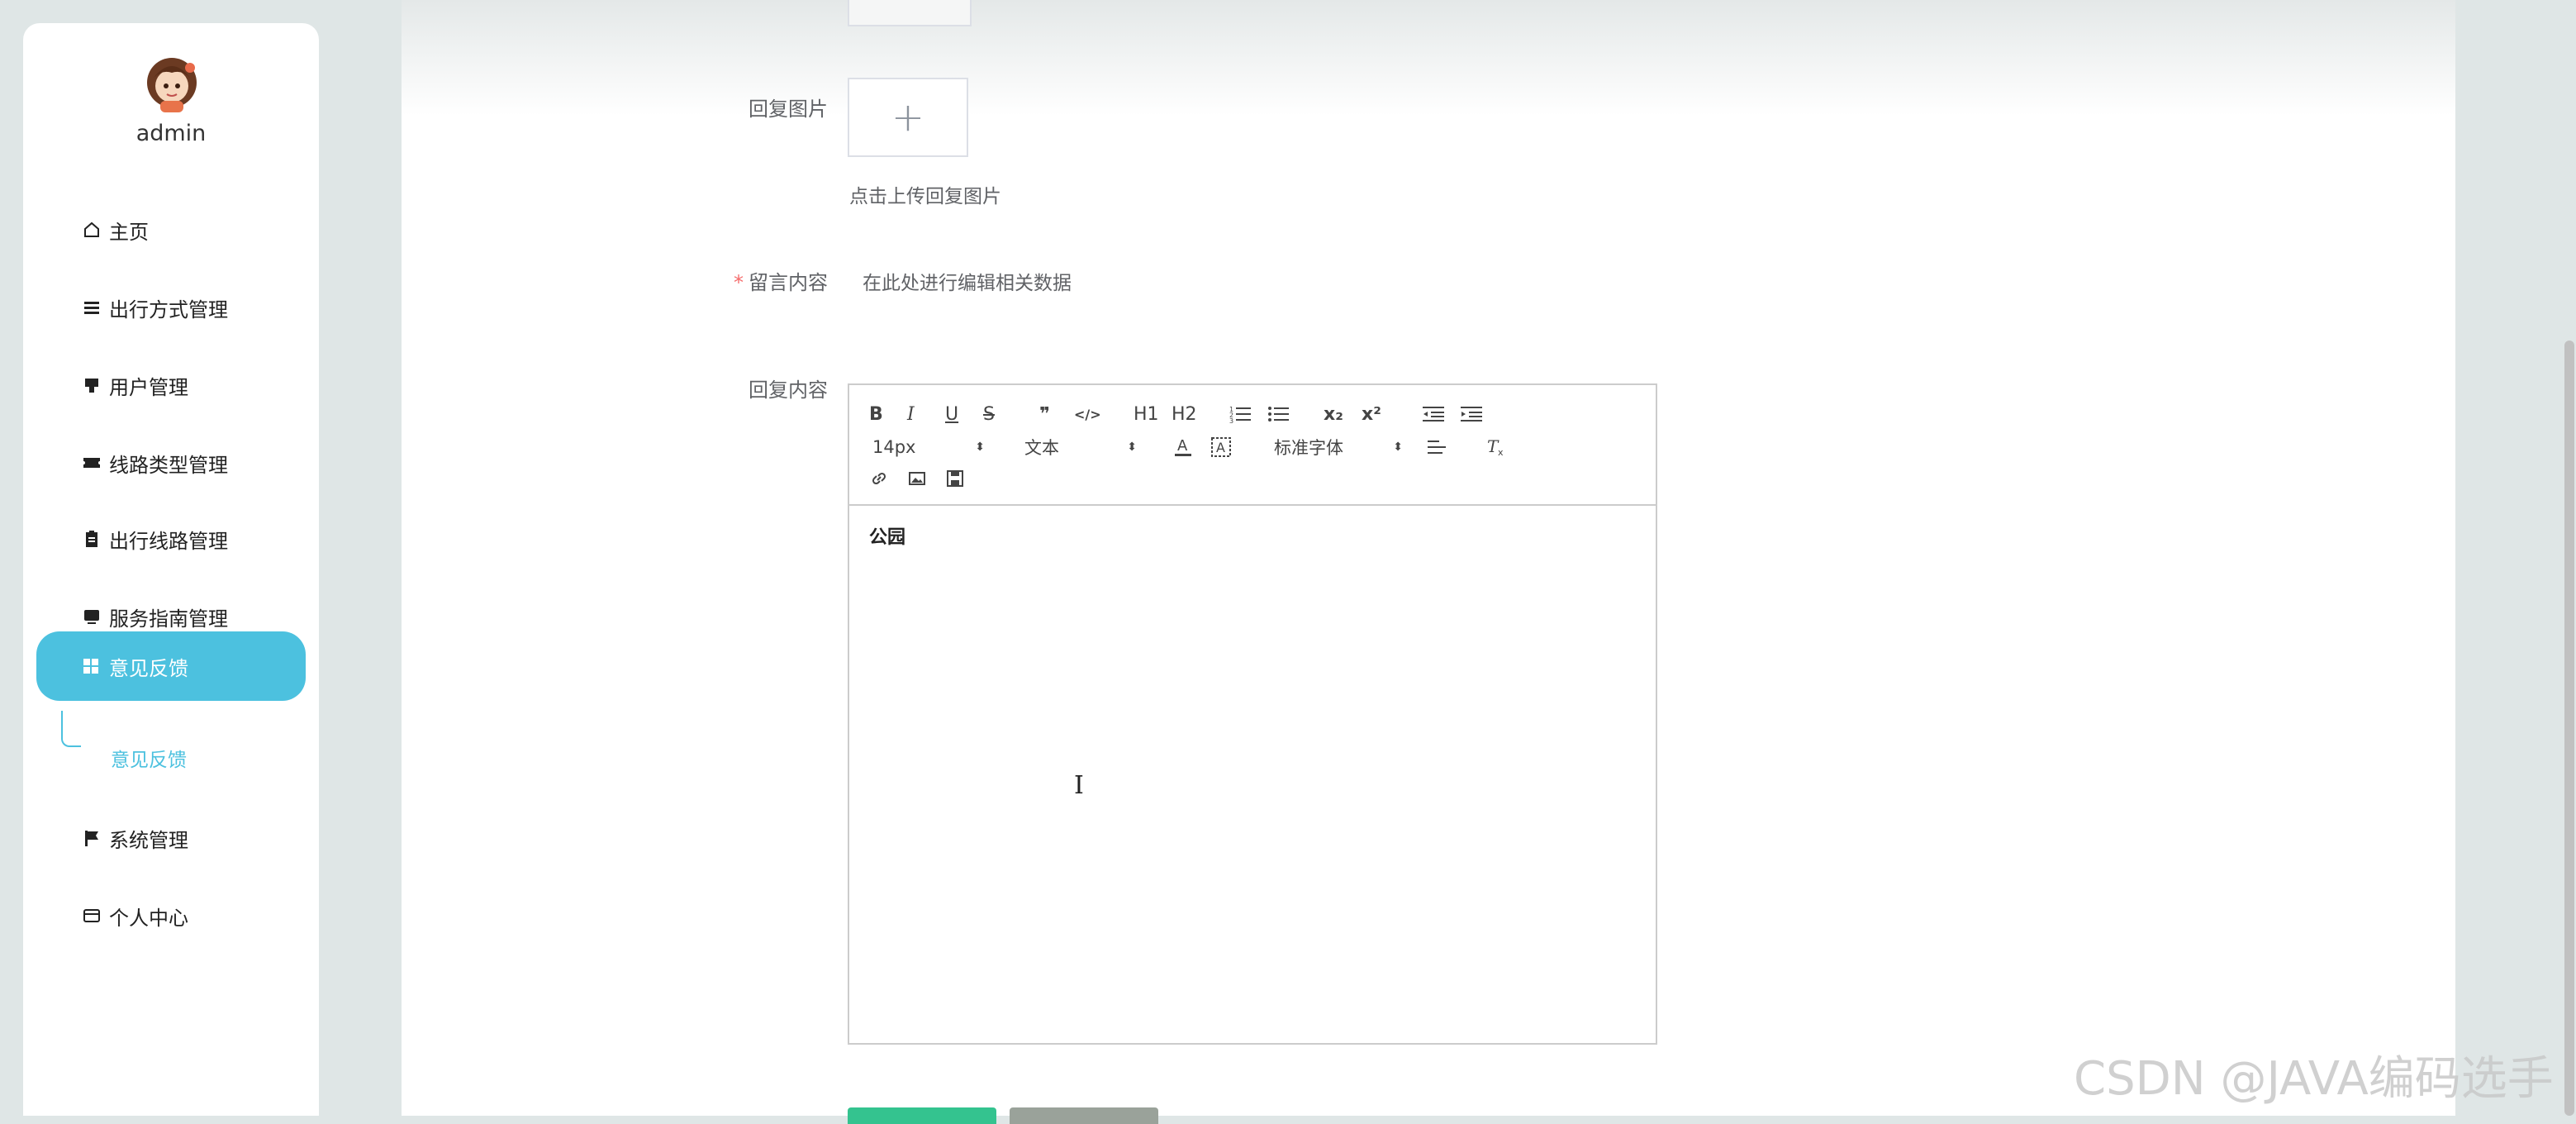 The height and width of the screenshot is (1124, 2576). What do you see at coordinates (1471, 414) in the screenshot?
I see `indent-icon` at bounding box center [1471, 414].